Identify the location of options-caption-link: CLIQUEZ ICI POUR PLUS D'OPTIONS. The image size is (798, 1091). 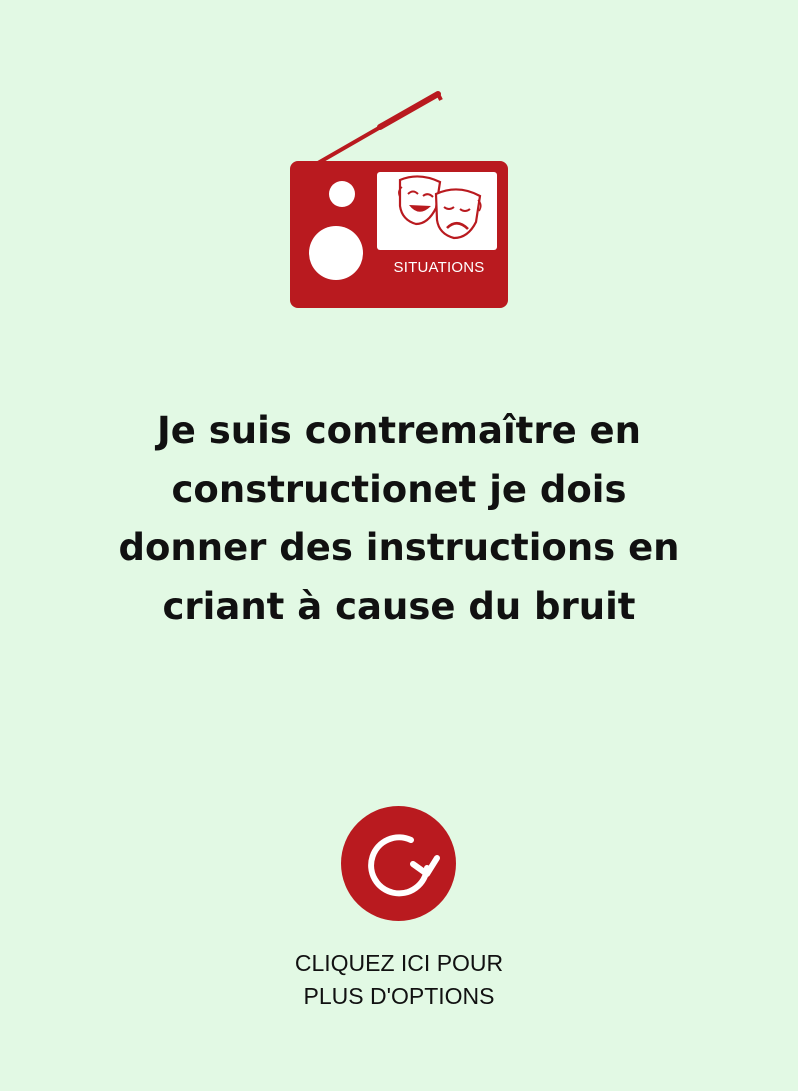
(399, 980).